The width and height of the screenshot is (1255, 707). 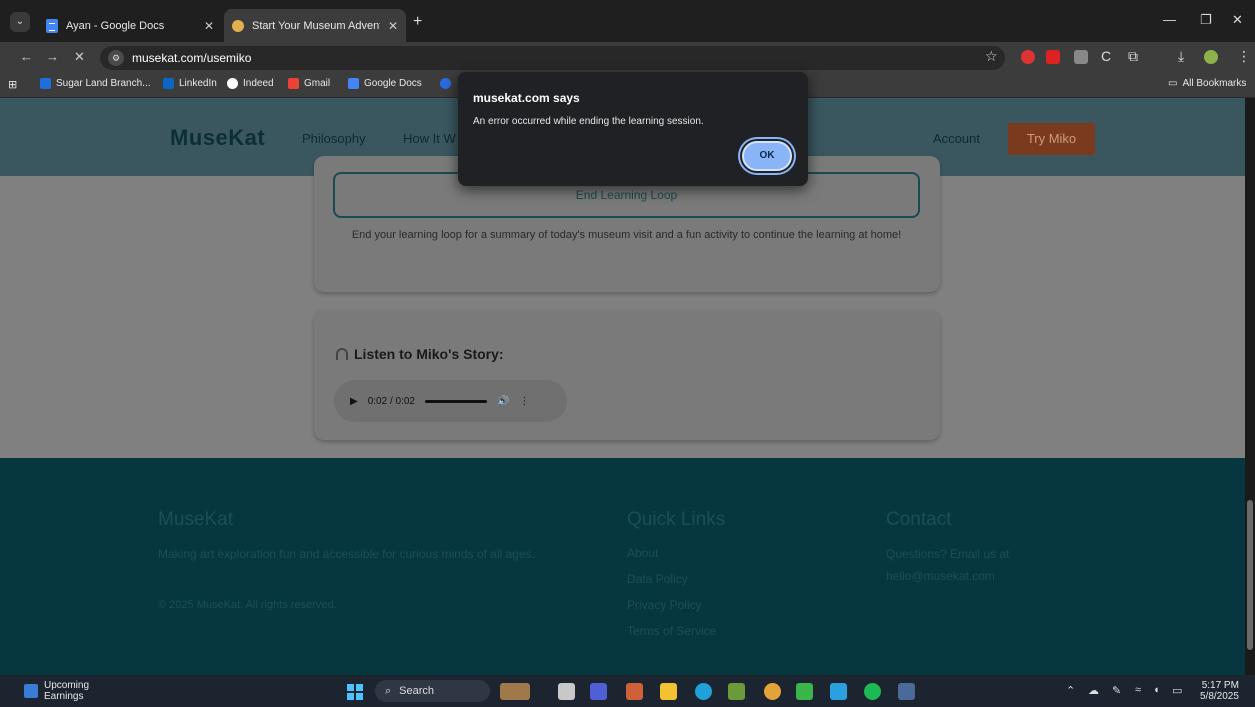 I want to click on bookmark-c, so click(x=445, y=83).